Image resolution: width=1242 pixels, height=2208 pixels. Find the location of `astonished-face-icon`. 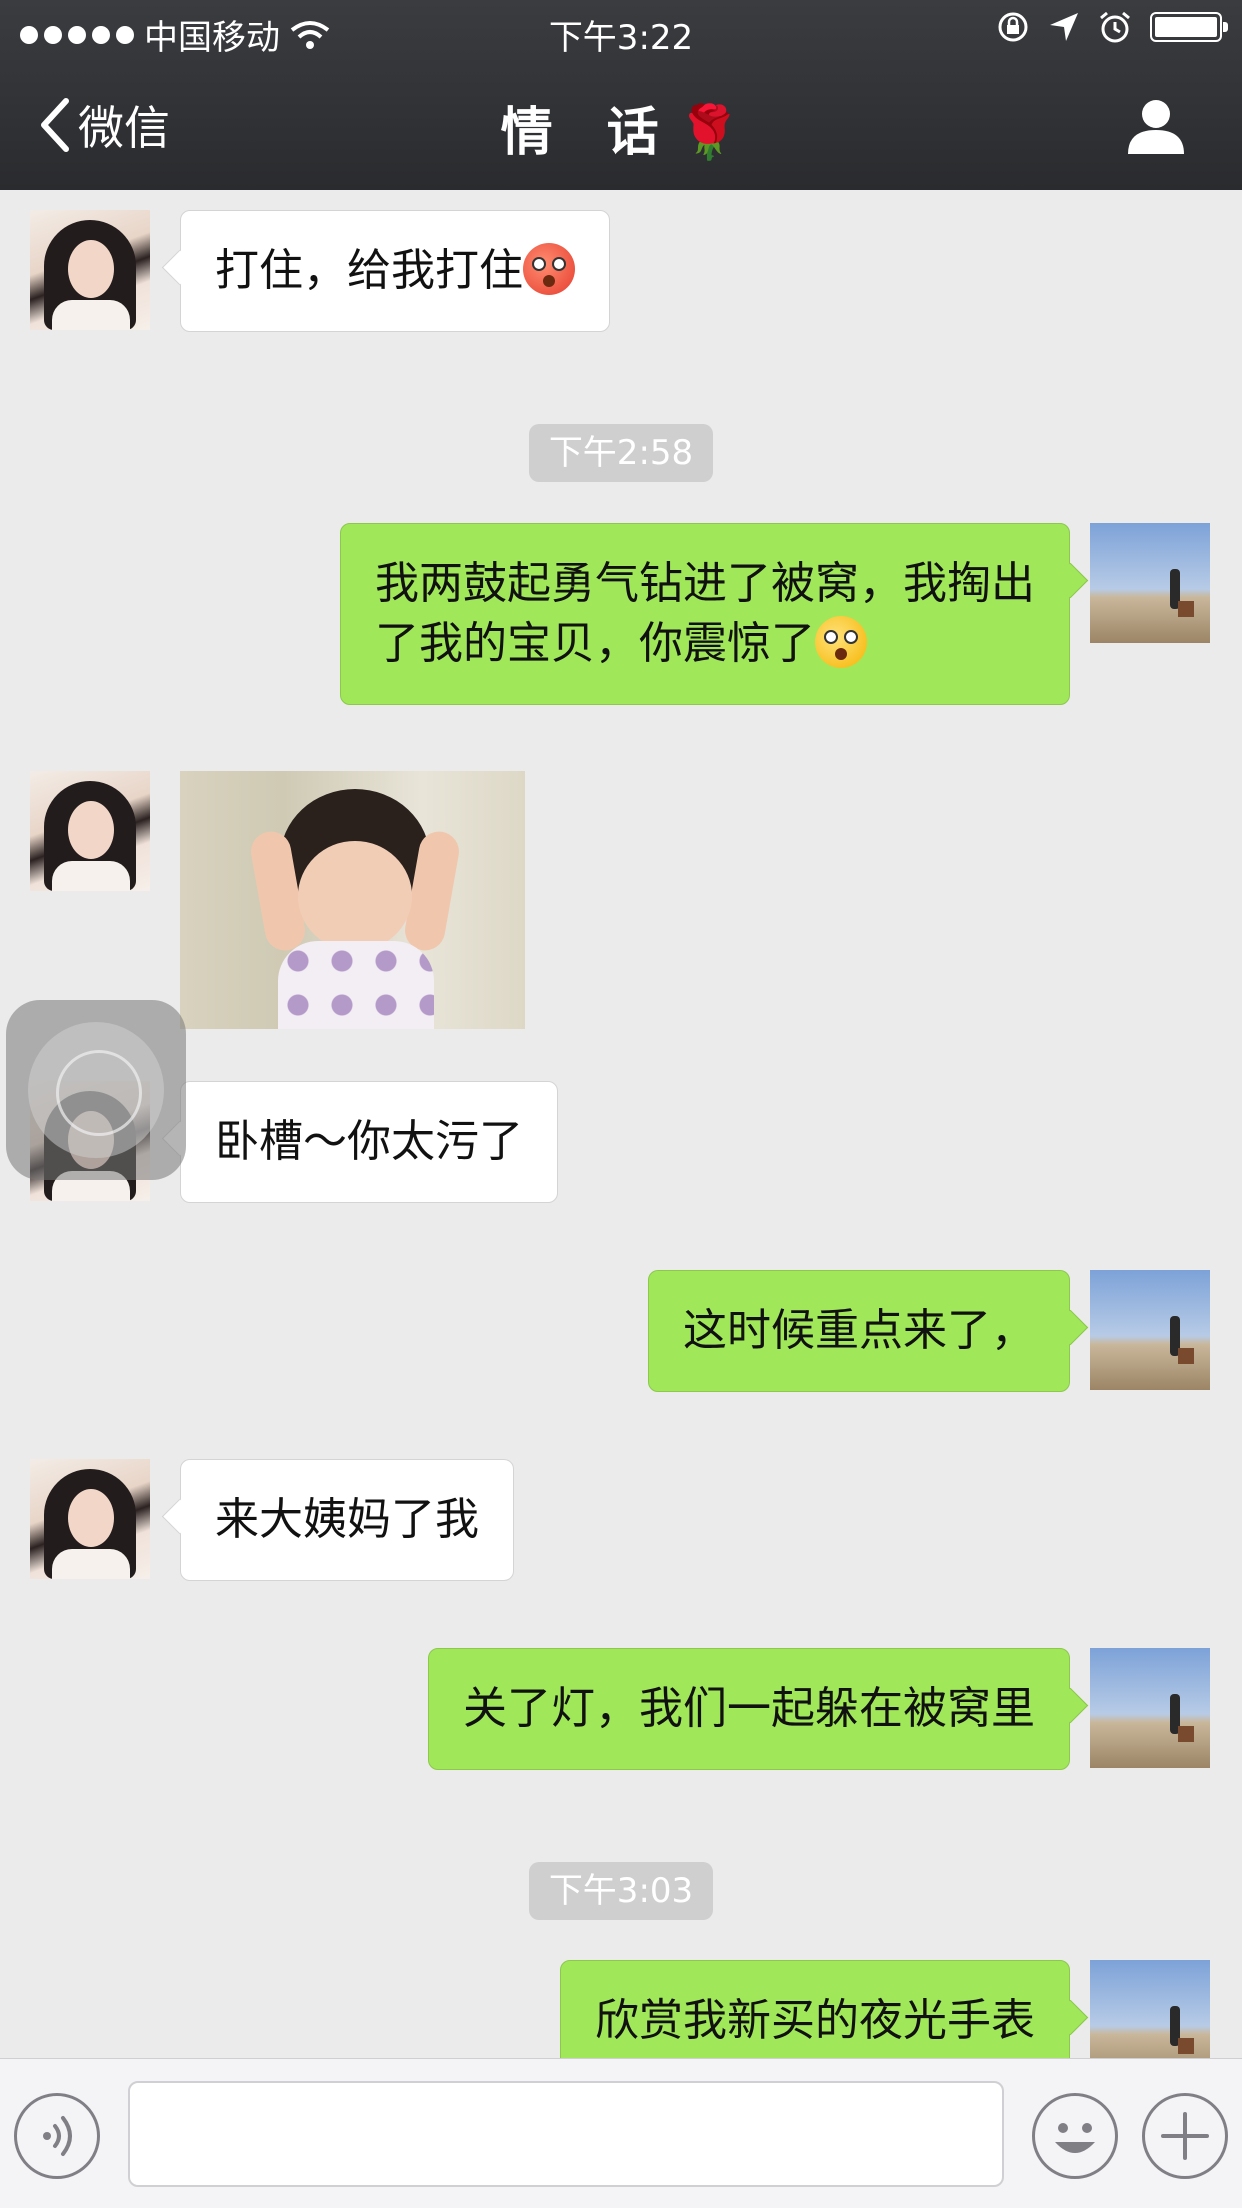

astonished-face-icon is located at coordinates (841, 642).